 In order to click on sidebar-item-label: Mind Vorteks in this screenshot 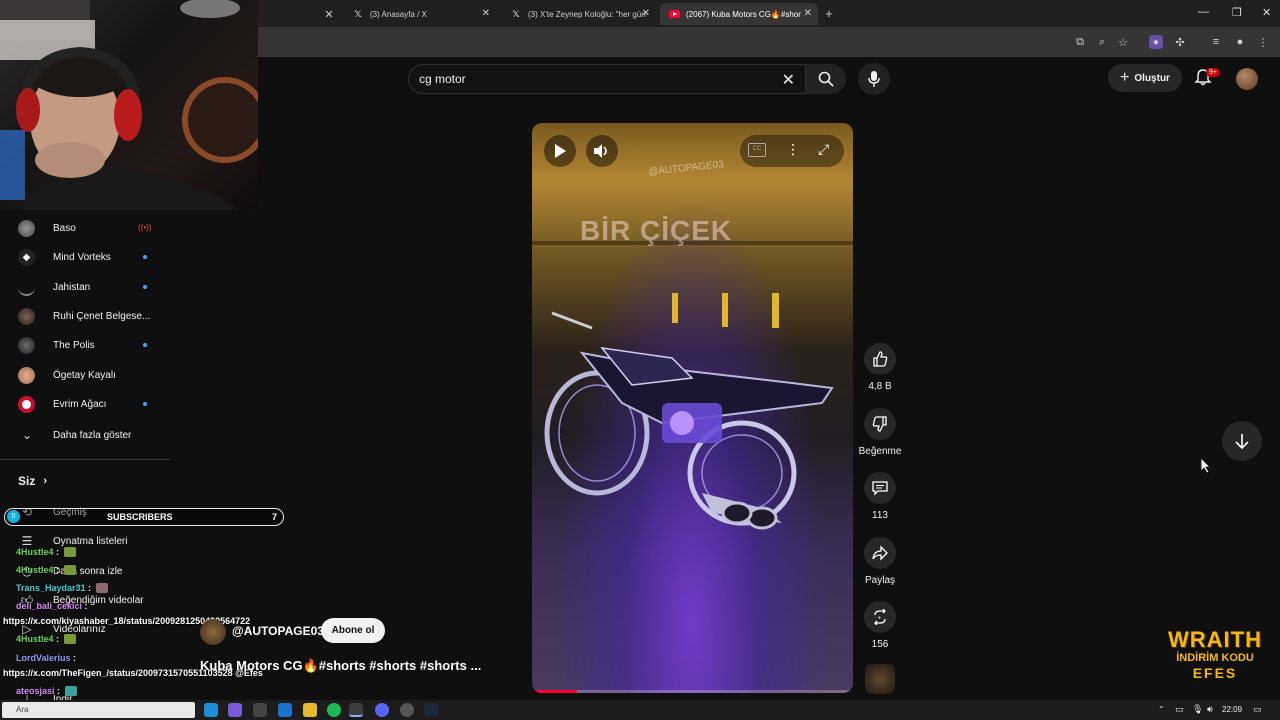, I will do `click(82, 257)`.